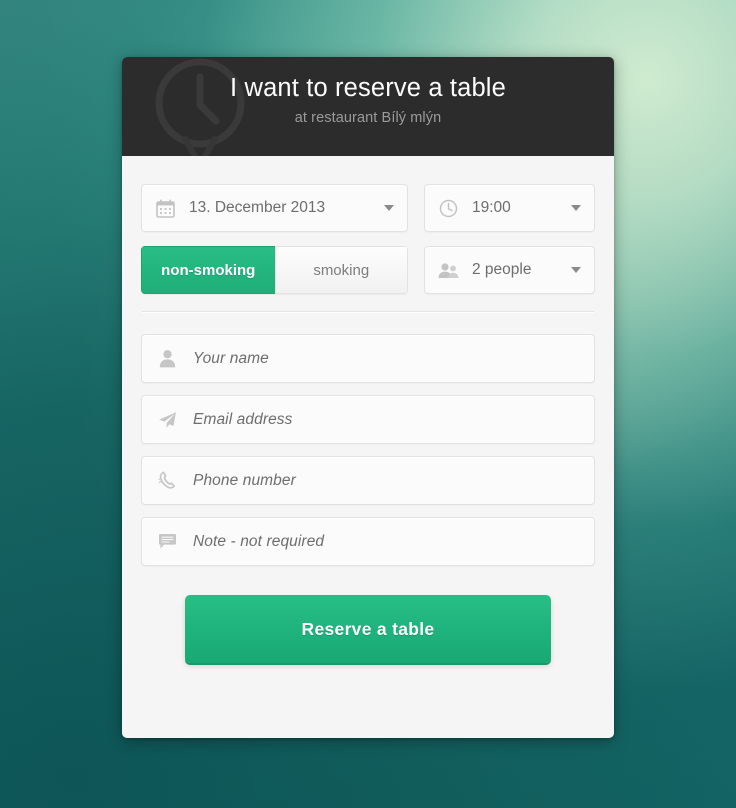 The width and height of the screenshot is (736, 808). I want to click on phone-input: Phone number, so click(368, 480).